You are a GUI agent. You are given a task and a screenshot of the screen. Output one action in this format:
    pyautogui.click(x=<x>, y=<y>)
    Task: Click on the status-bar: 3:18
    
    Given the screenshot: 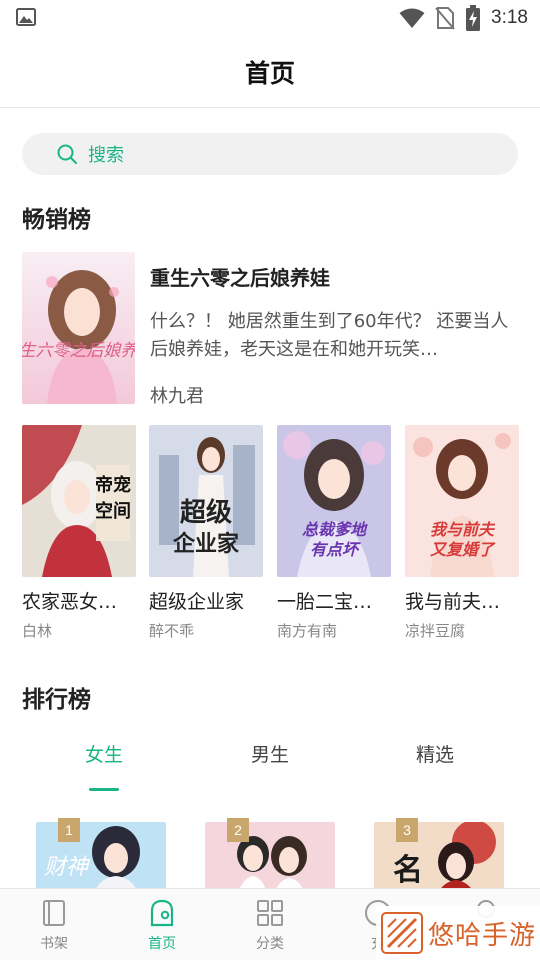 What is the action you would take?
    pyautogui.click(x=270, y=18)
    